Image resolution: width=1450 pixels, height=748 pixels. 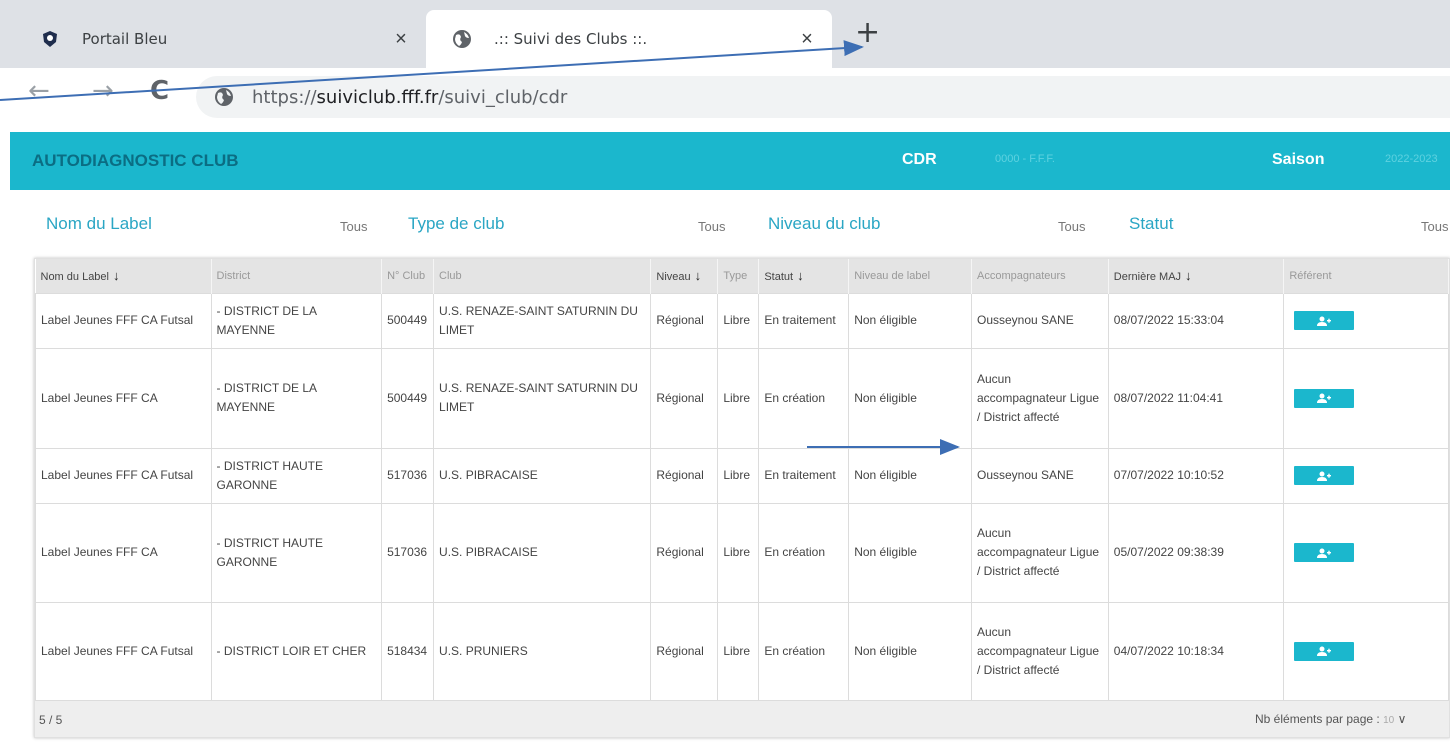 I want to click on cdr-value: 0000 - F.F.F., so click(x=1025, y=159).